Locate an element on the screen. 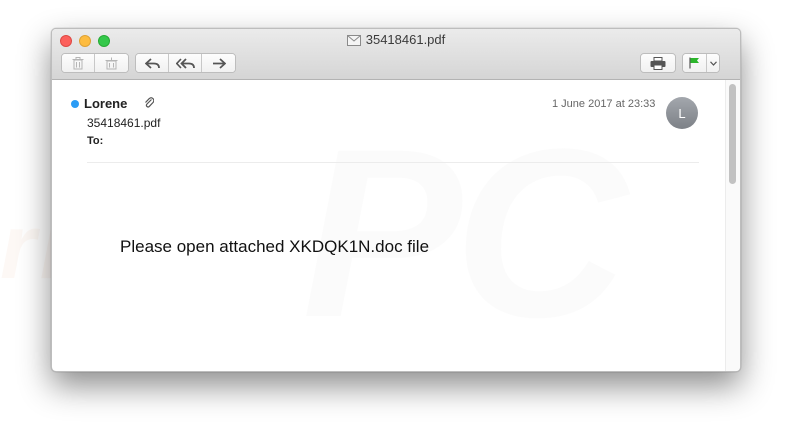 Image resolution: width=790 pixels, height=444 pixels. sender-name: Lorene is located at coordinates (105, 103).